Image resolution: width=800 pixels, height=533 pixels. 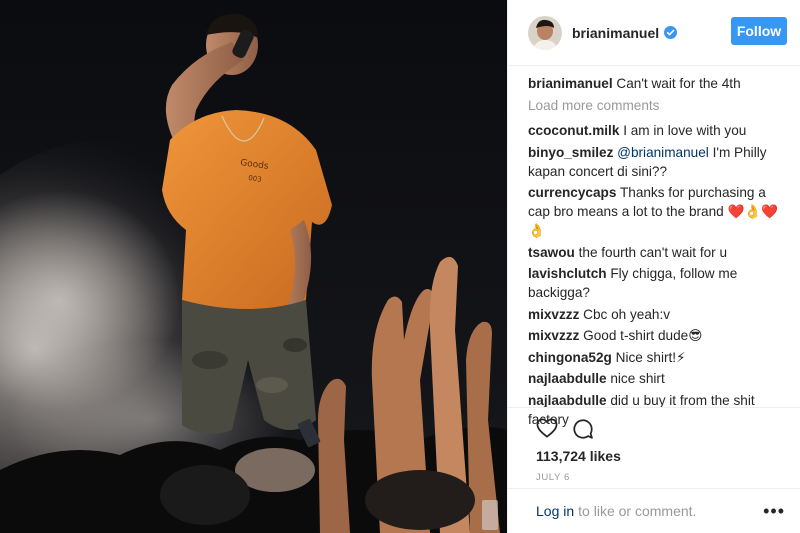 I want to click on action-icons, so click(x=572, y=431).